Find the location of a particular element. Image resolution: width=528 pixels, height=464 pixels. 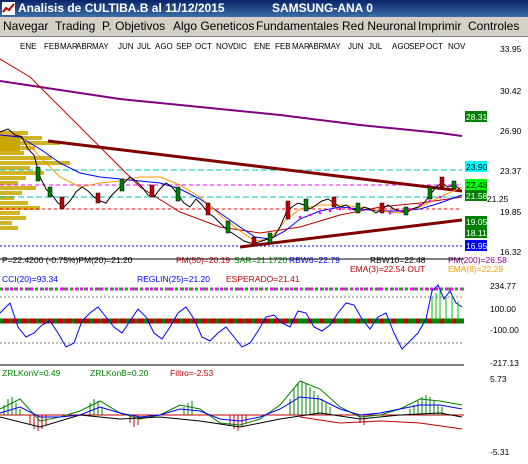

esperado-label: ESPERADO=21.41 is located at coordinates (263, 279).